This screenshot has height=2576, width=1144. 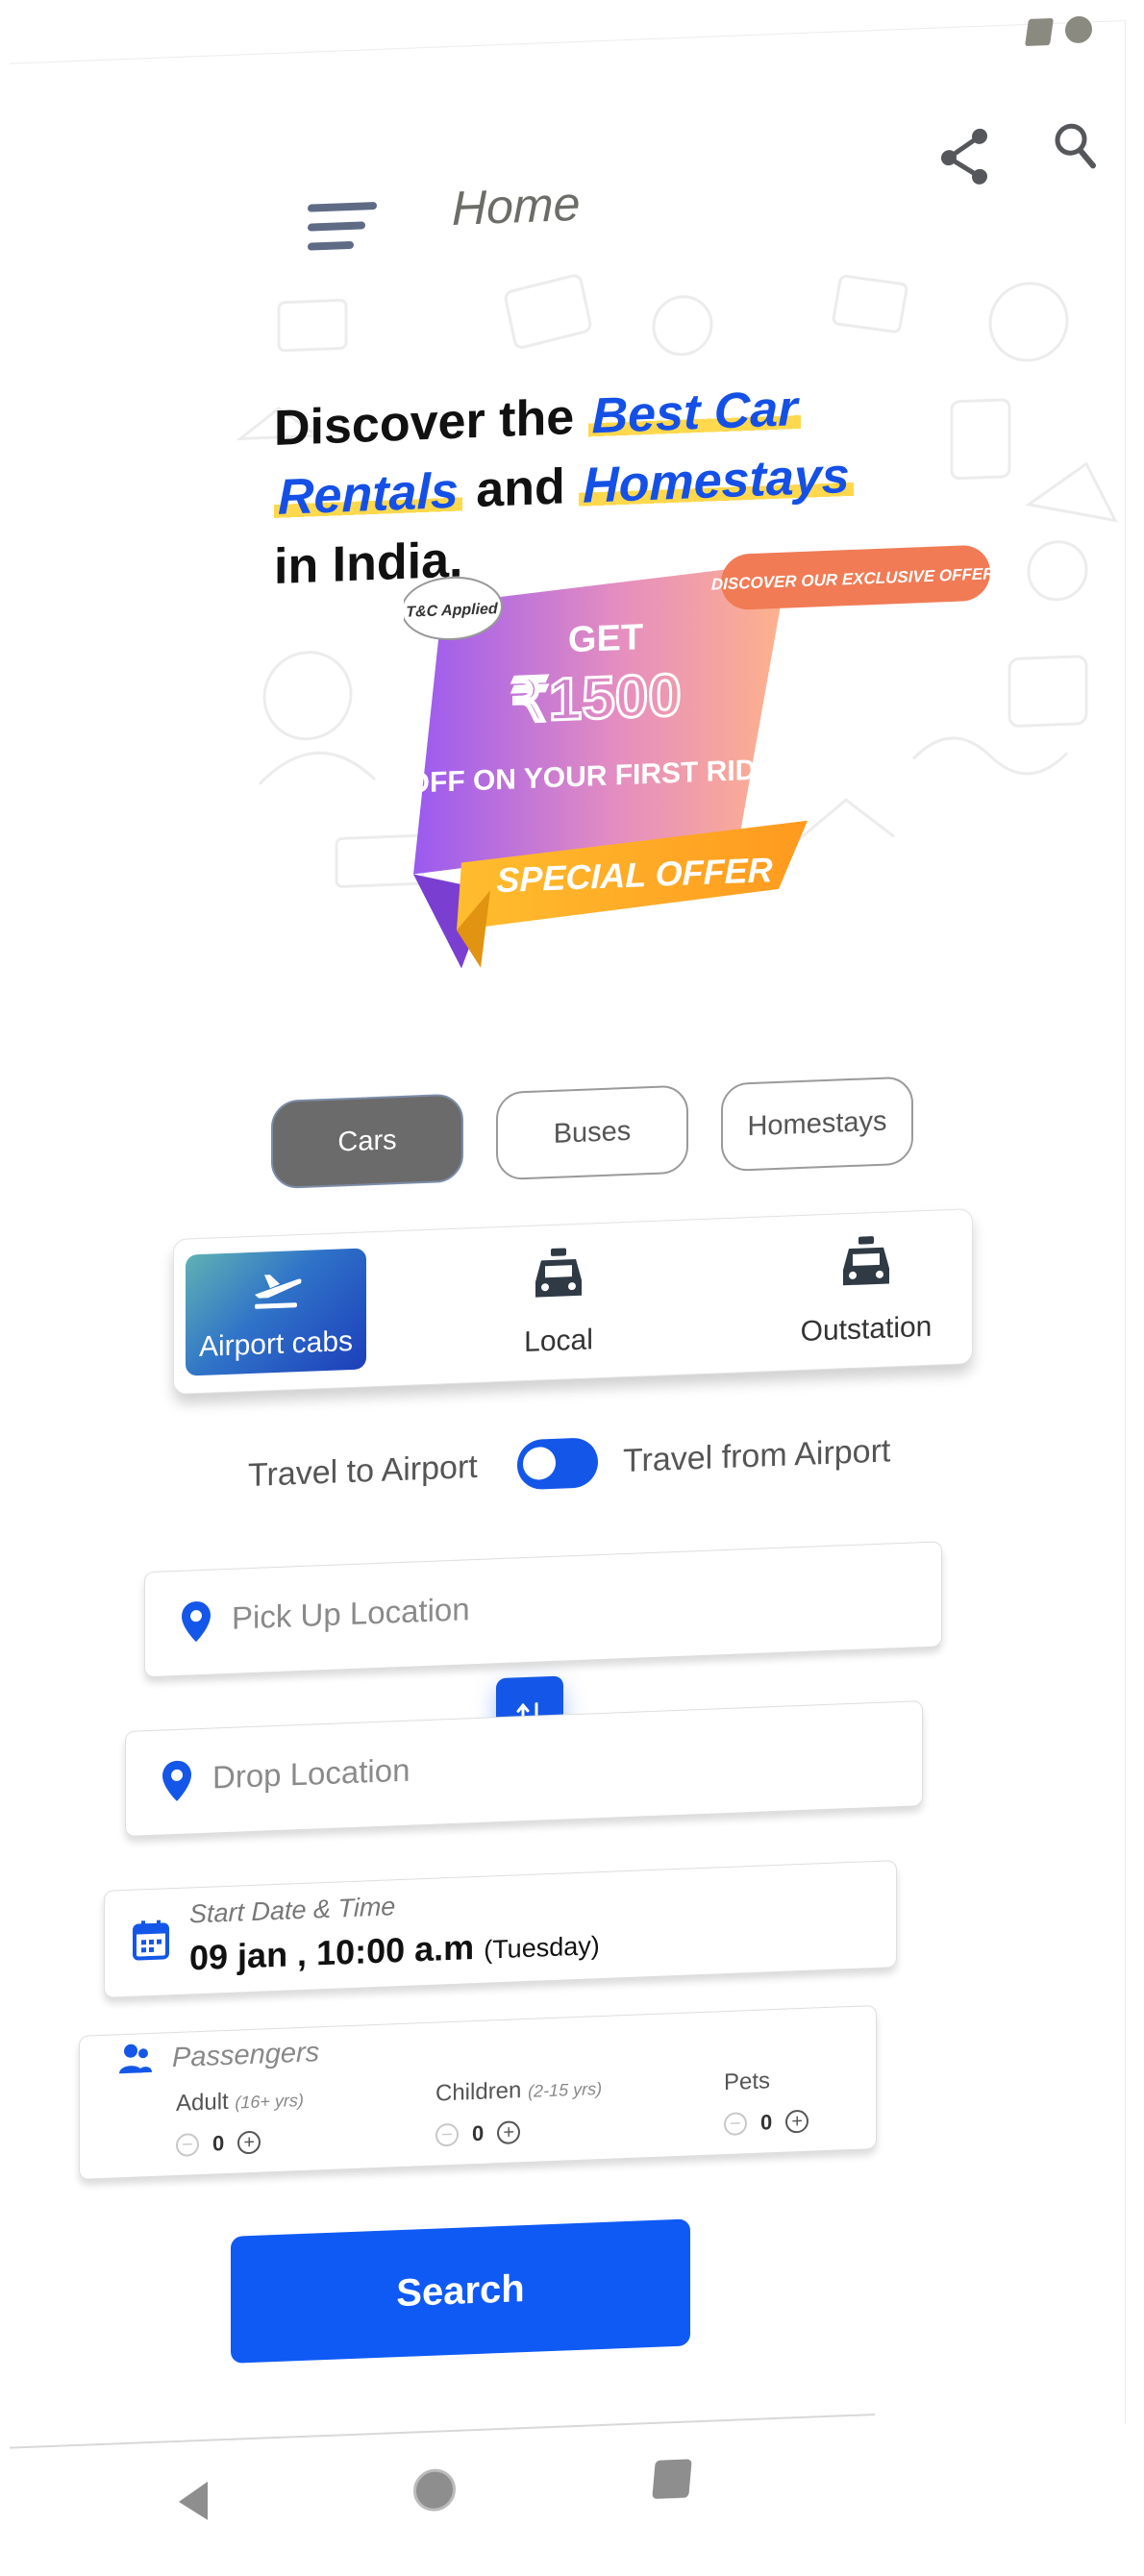 I want to click on pets-increment-button: +, so click(x=797, y=2122).